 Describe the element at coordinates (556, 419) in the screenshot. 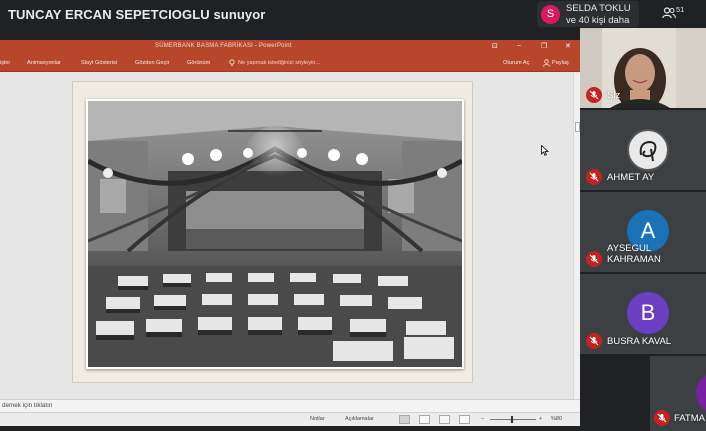

I see `zoom-level: %80` at that location.